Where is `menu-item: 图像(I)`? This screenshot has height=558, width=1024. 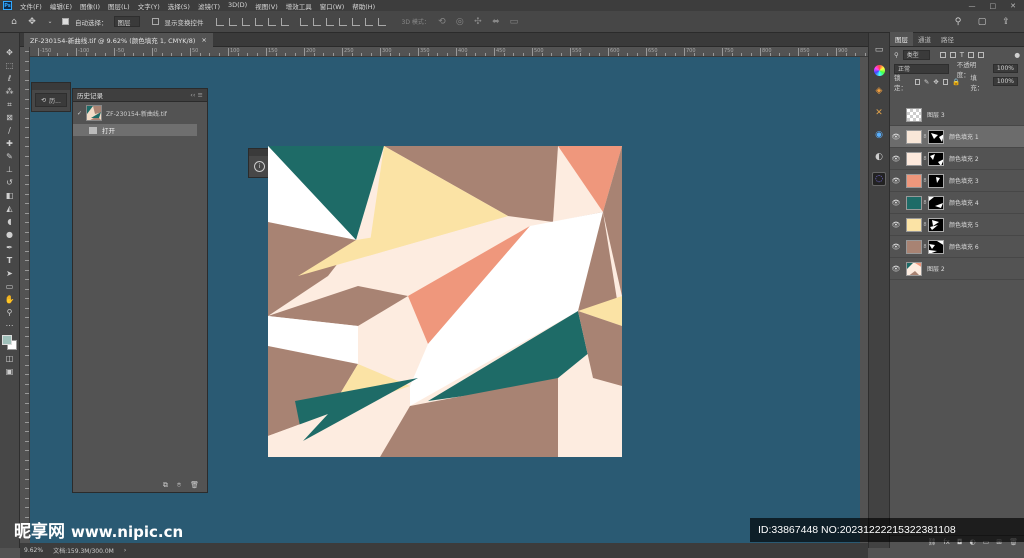
menu-item: 图像(I) is located at coordinates (90, 6).